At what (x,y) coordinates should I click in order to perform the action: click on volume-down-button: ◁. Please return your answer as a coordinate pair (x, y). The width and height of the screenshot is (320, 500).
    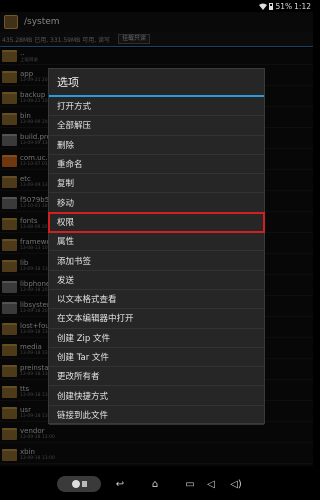
    Looking at the image, I should click on (211, 484).